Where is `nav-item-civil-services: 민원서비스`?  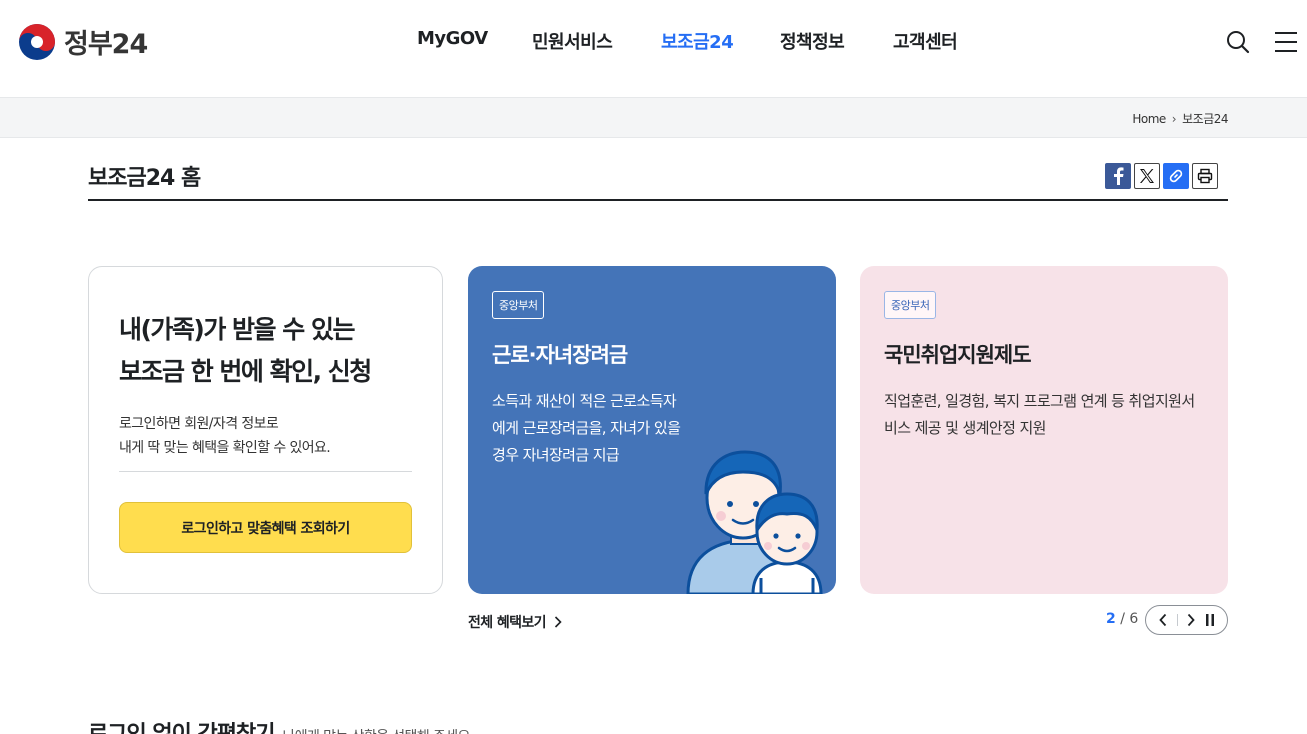
nav-item-civil-services: 민원서비스 is located at coordinates (572, 41).